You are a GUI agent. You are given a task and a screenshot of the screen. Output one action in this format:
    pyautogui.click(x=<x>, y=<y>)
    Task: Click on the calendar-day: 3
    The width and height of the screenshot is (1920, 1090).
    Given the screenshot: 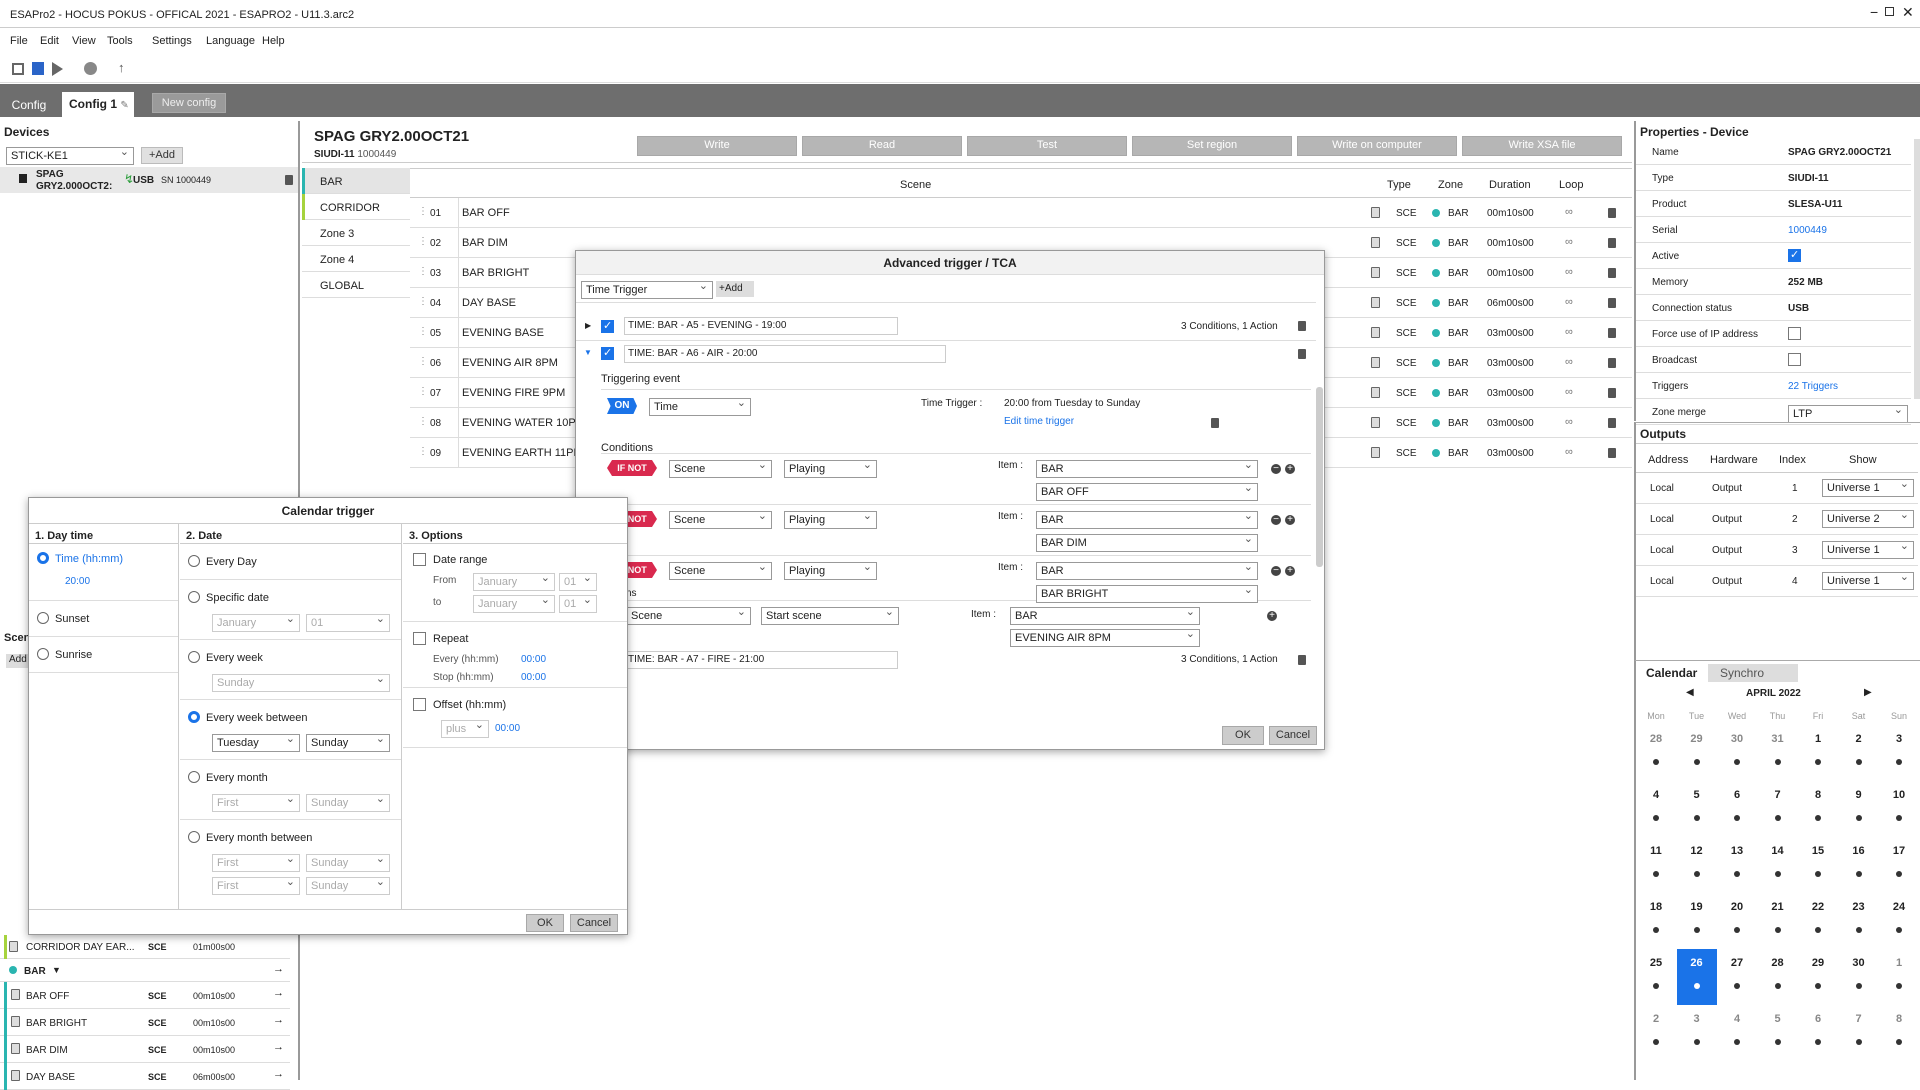 What is the action you would take?
    pyautogui.click(x=1697, y=1033)
    